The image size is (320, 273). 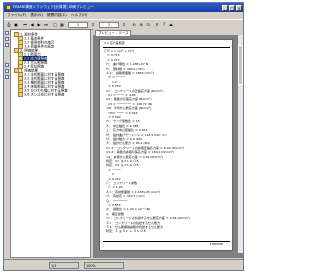 I want to click on header-rule, so click(x=166, y=47).